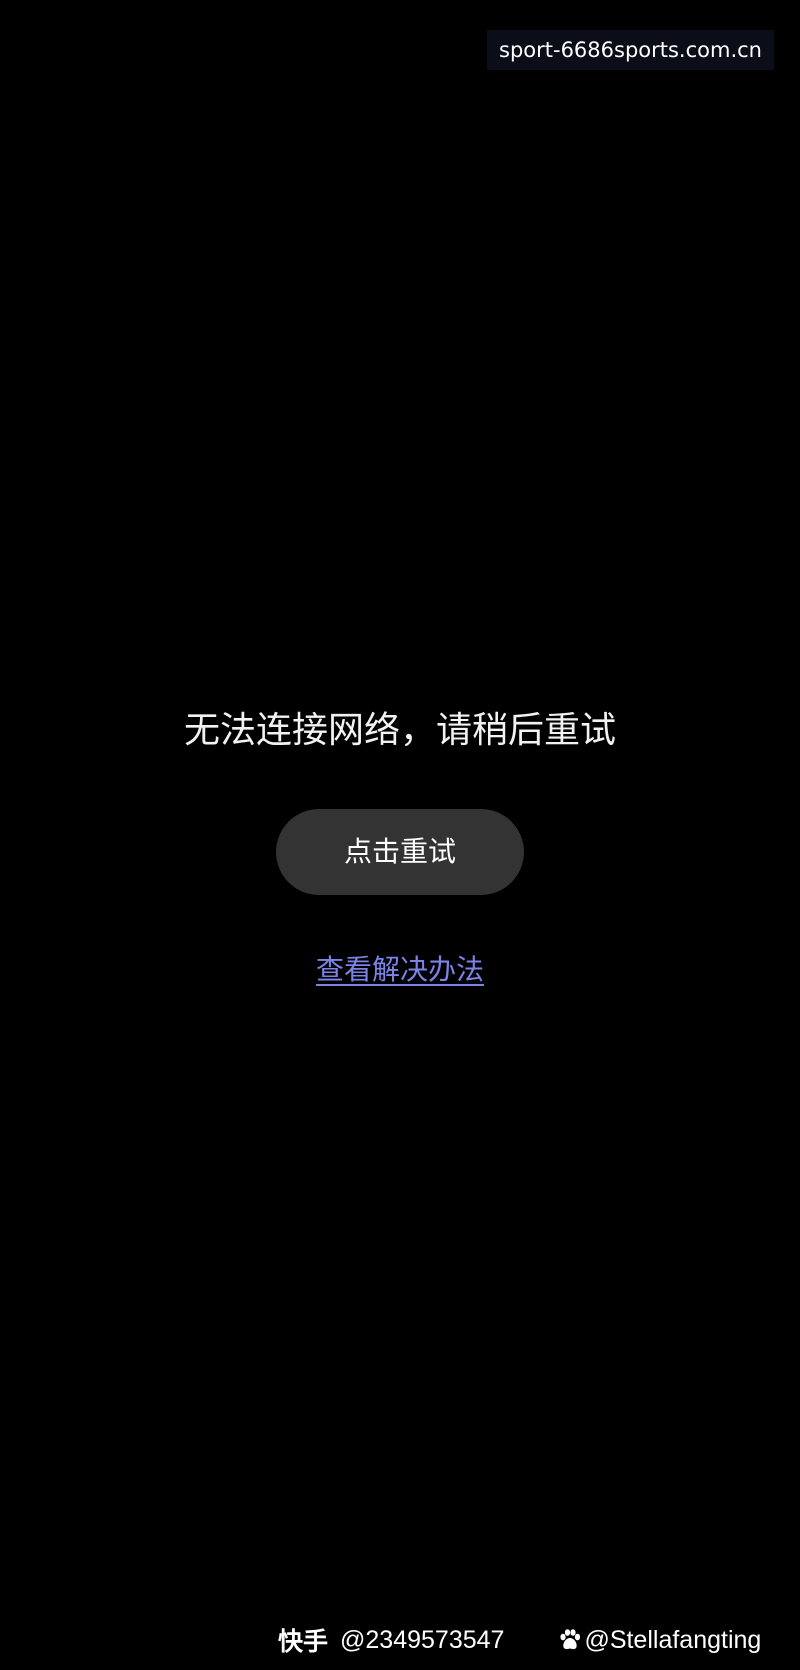 The width and height of the screenshot is (800, 1670). What do you see at coordinates (303, 1641) in the screenshot?
I see `kuaishou-label: 快手` at bounding box center [303, 1641].